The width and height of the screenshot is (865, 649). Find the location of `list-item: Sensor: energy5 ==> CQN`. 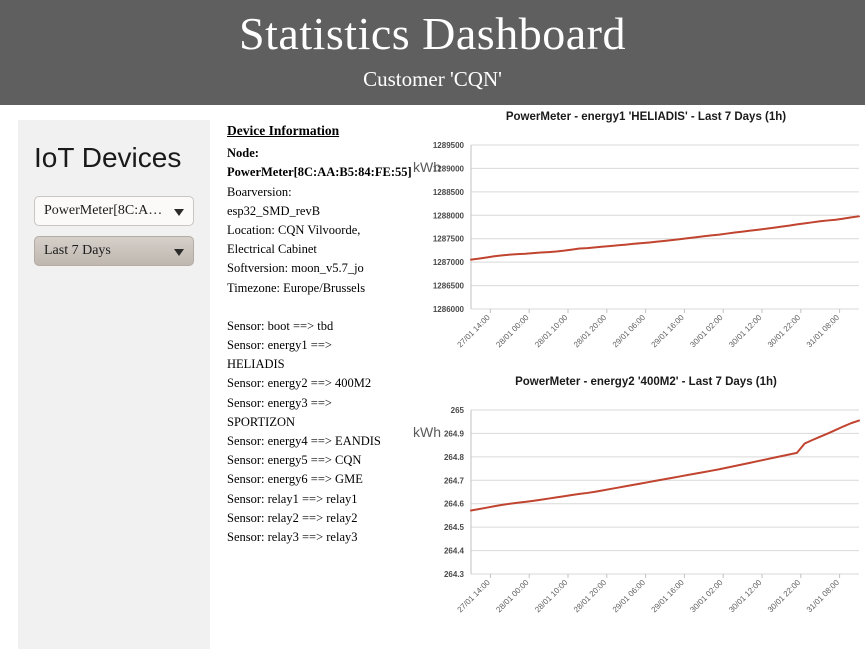

list-item: Sensor: energy5 ==> CQN is located at coordinates (294, 460).